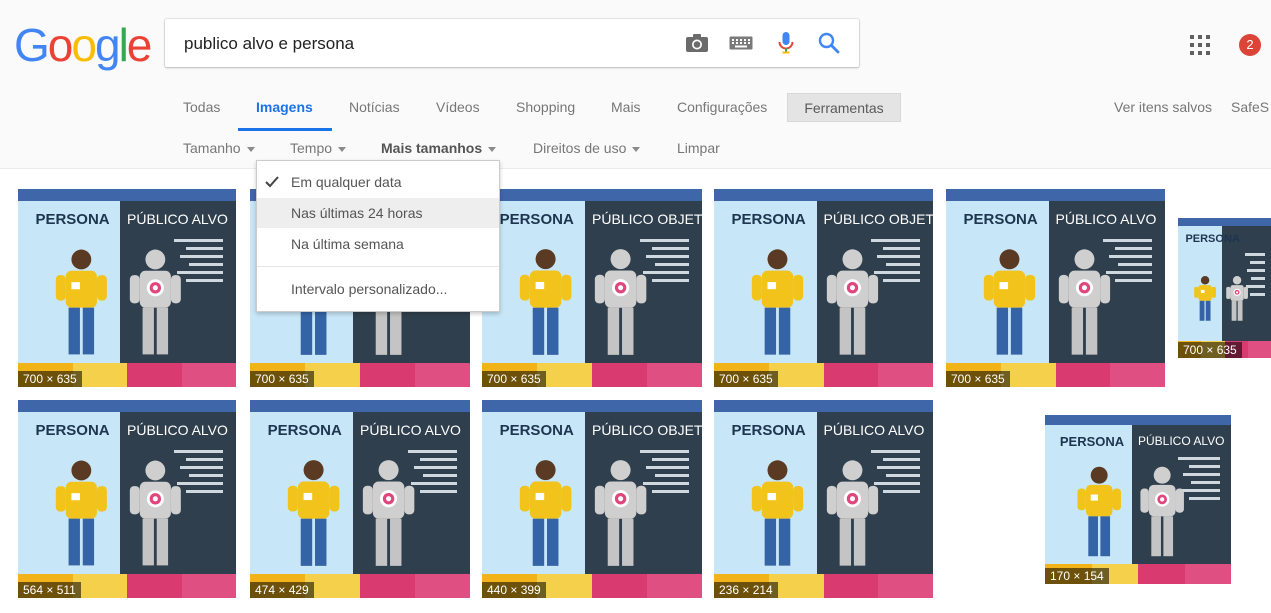 The height and width of the screenshot is (613, 1271). I want to click on dropdown-item-last-week: Na última semana, so click(378, 244).